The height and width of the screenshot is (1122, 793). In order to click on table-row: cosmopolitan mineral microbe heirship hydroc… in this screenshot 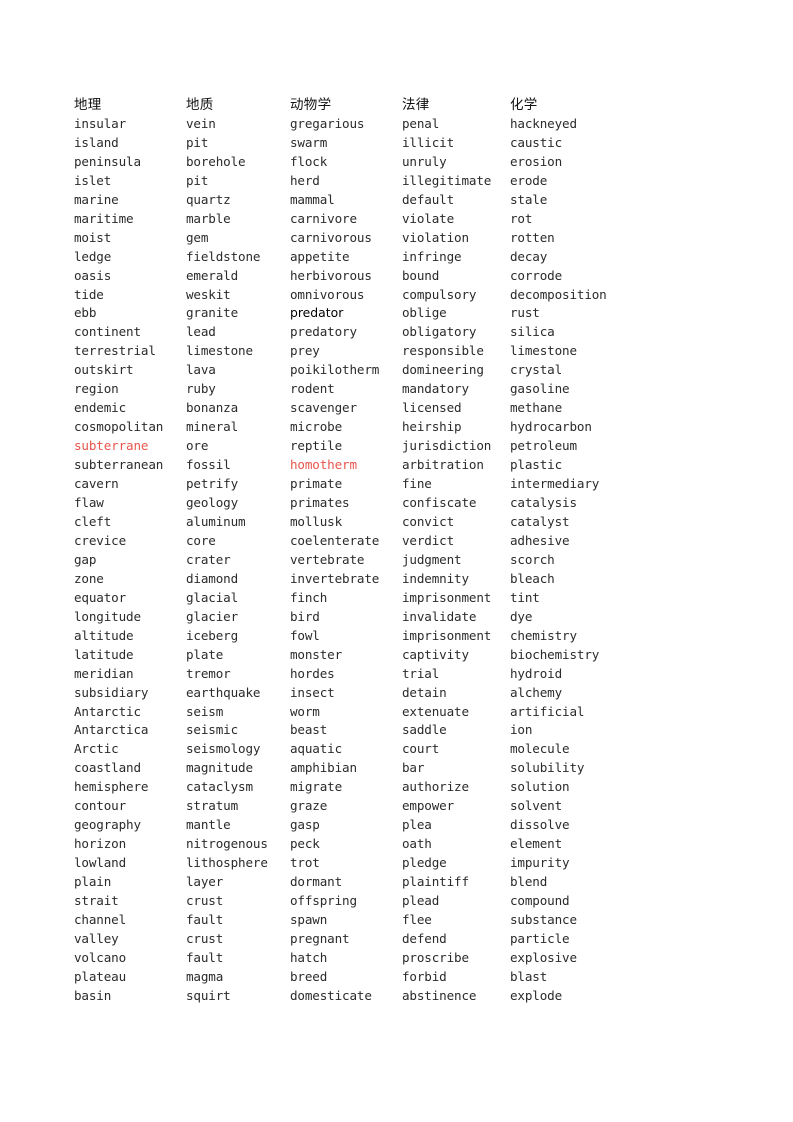, I will do `click(367, 427)`.